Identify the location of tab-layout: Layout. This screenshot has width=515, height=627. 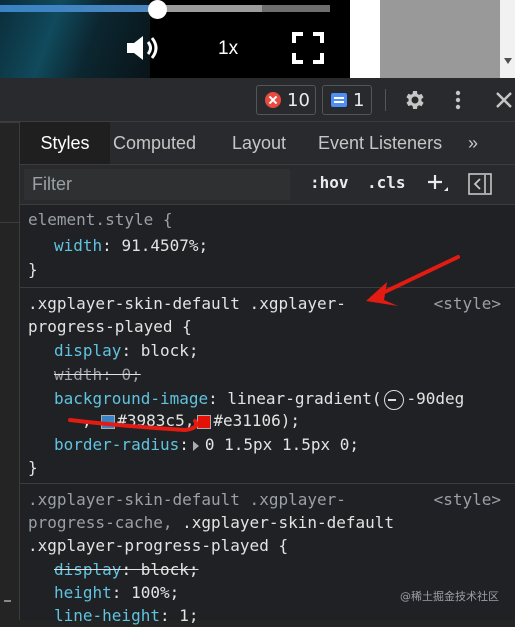
(259, 143).